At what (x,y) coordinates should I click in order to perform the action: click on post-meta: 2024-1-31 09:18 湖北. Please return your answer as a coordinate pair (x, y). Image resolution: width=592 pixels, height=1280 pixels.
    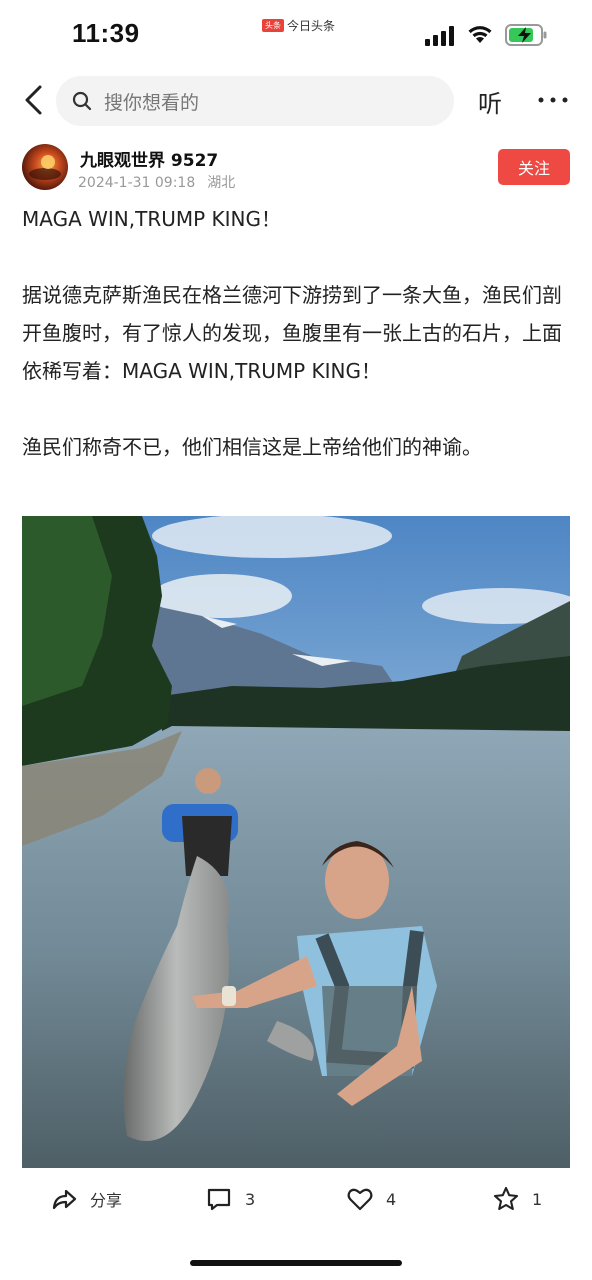
    Looking at the image, I should click on (162, 182).